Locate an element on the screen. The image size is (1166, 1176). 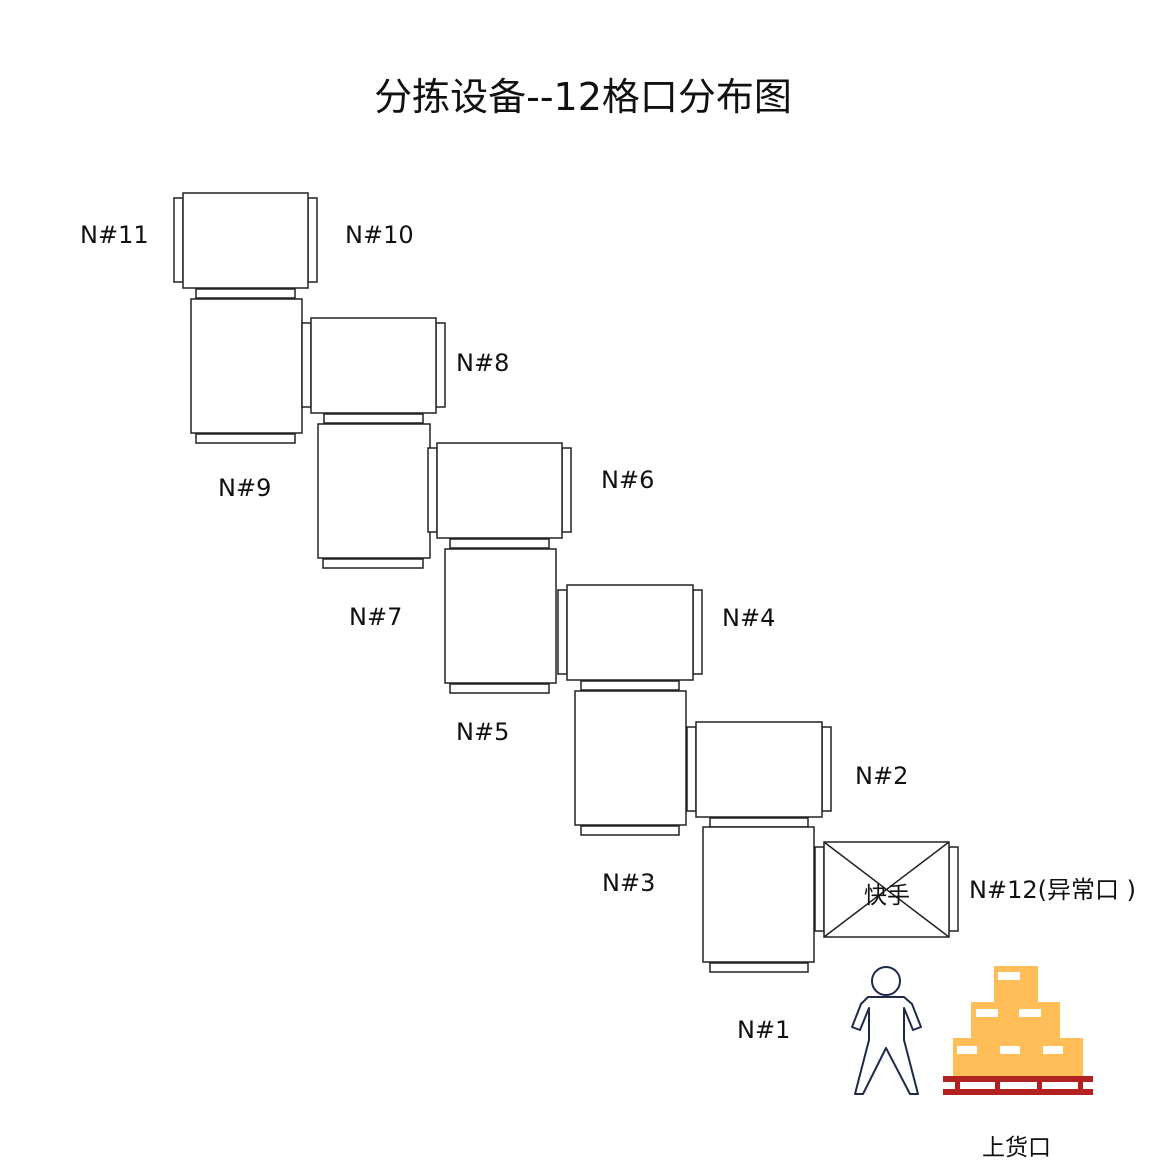
port-label-n2: N#2 is located at coordinates (882, 776).